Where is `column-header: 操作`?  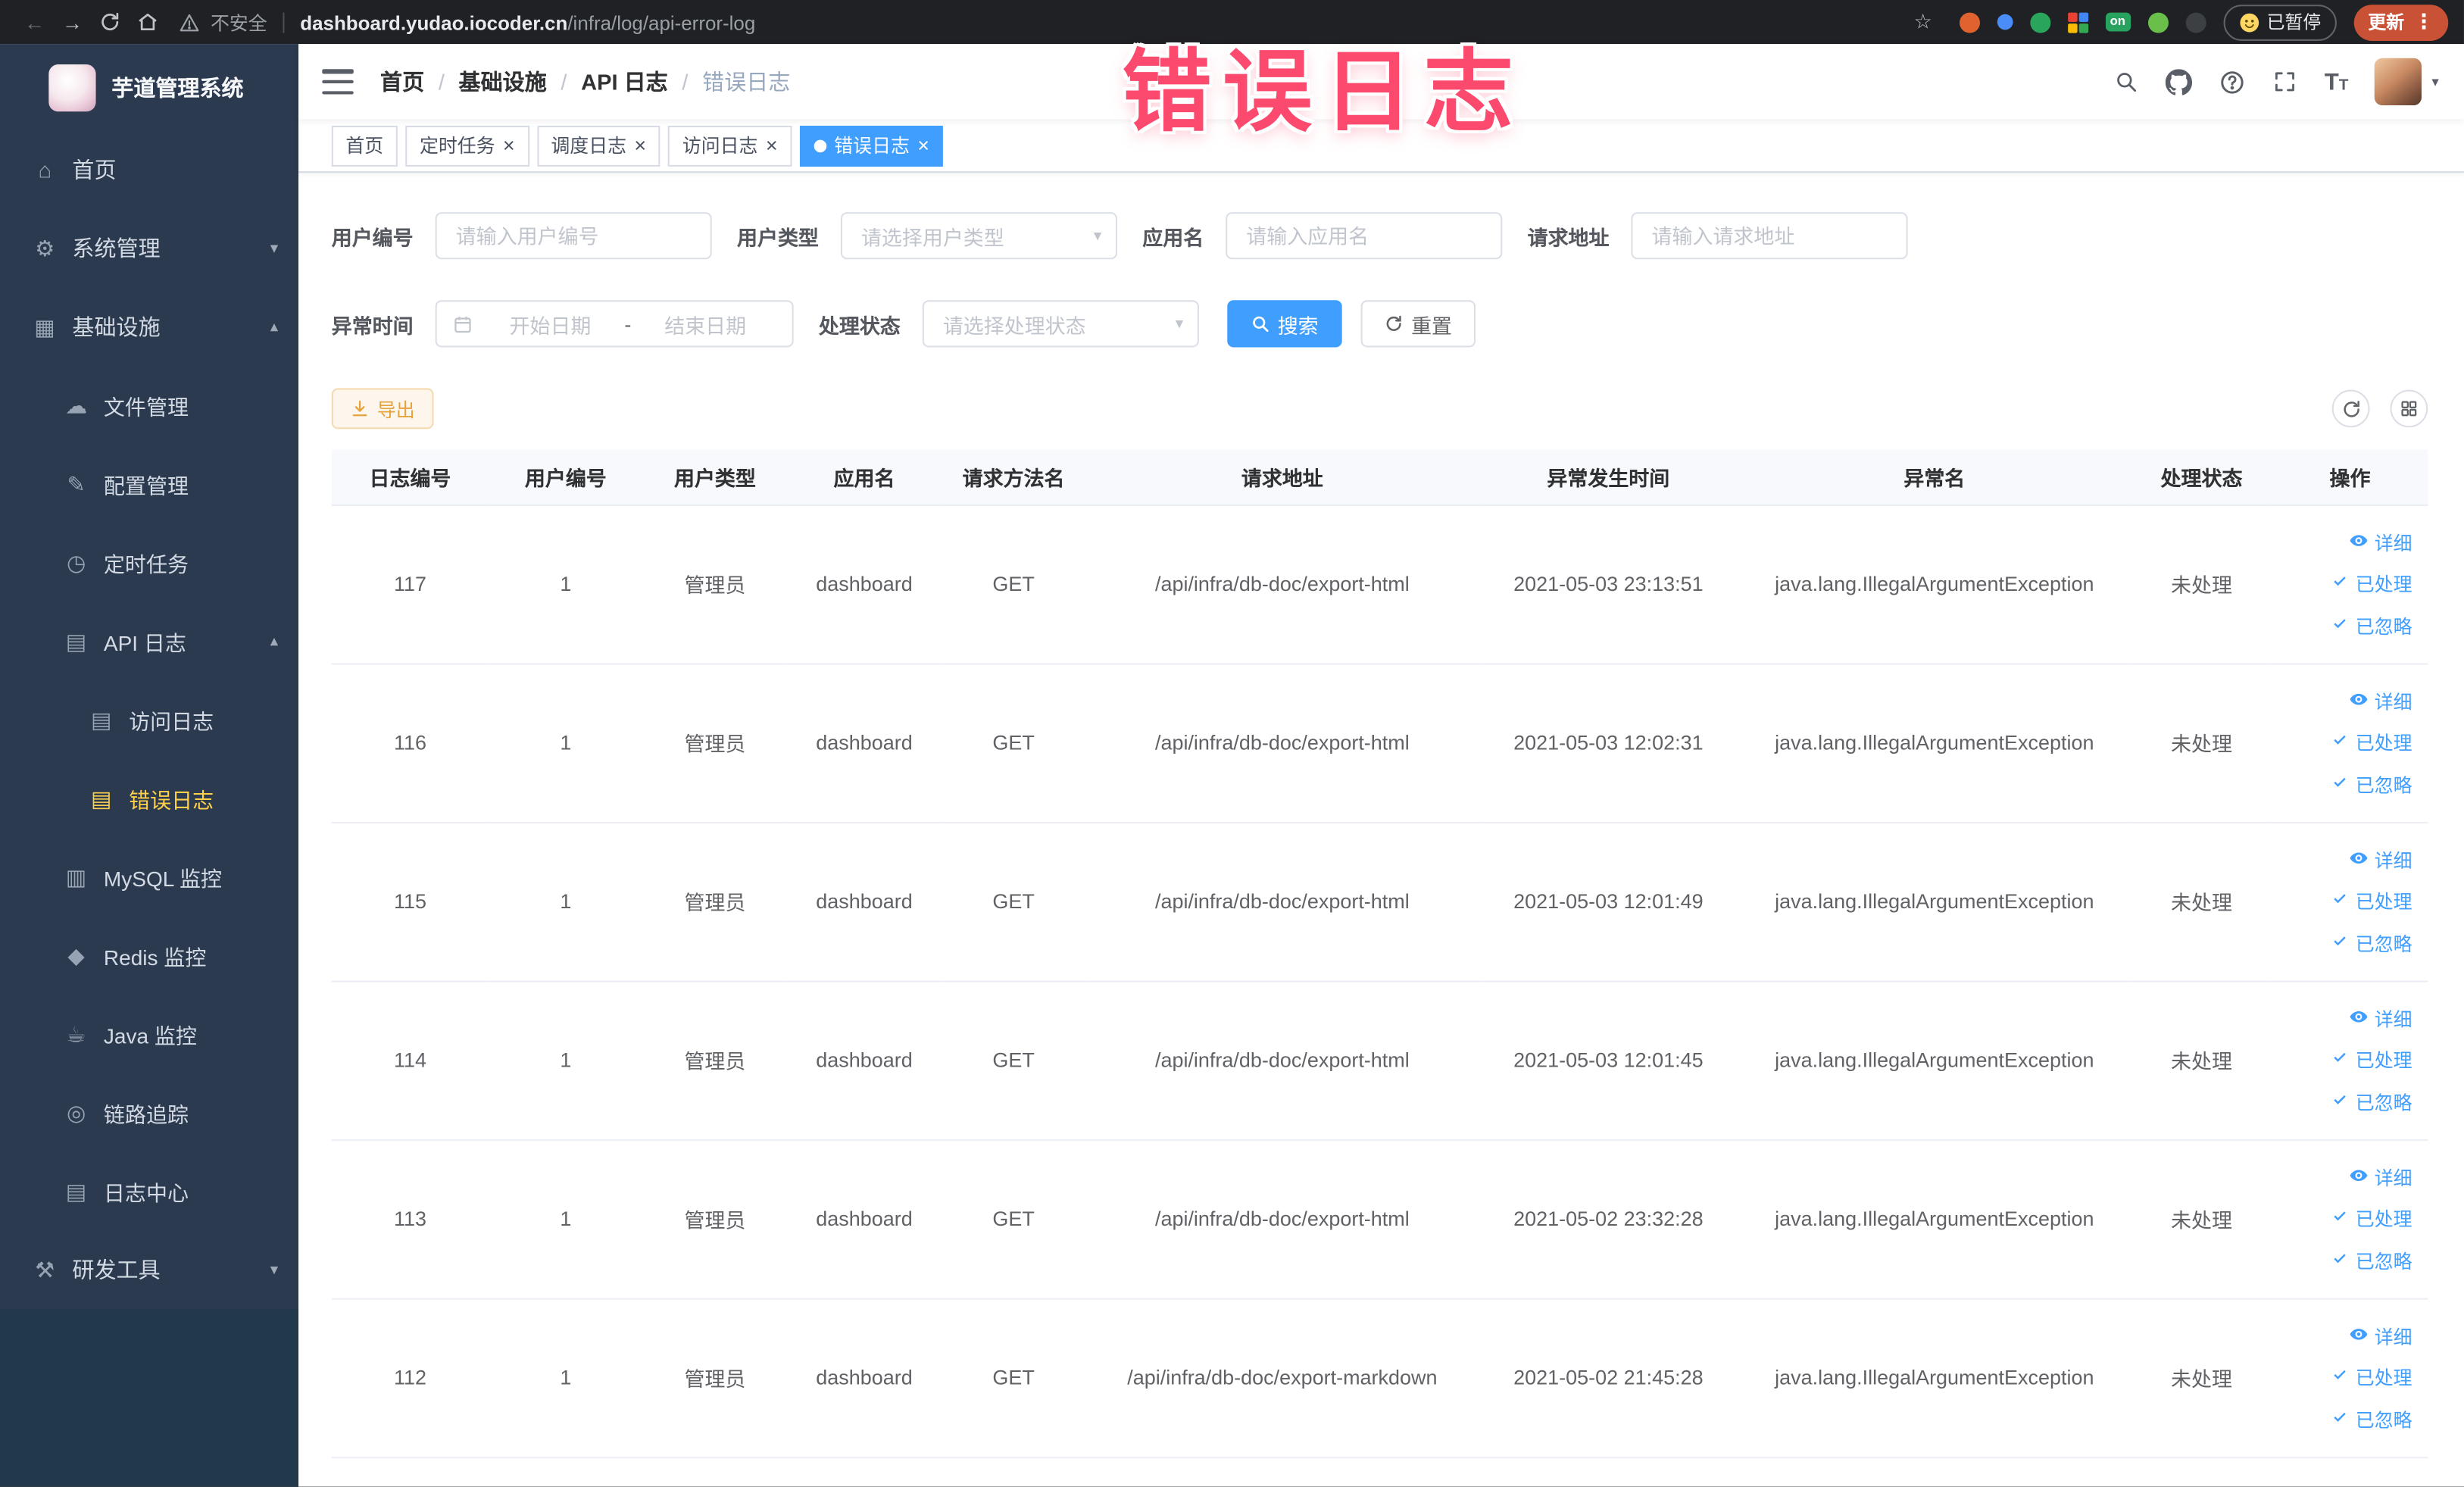 column-header: 操作 is located at coordinates (2350, 477).